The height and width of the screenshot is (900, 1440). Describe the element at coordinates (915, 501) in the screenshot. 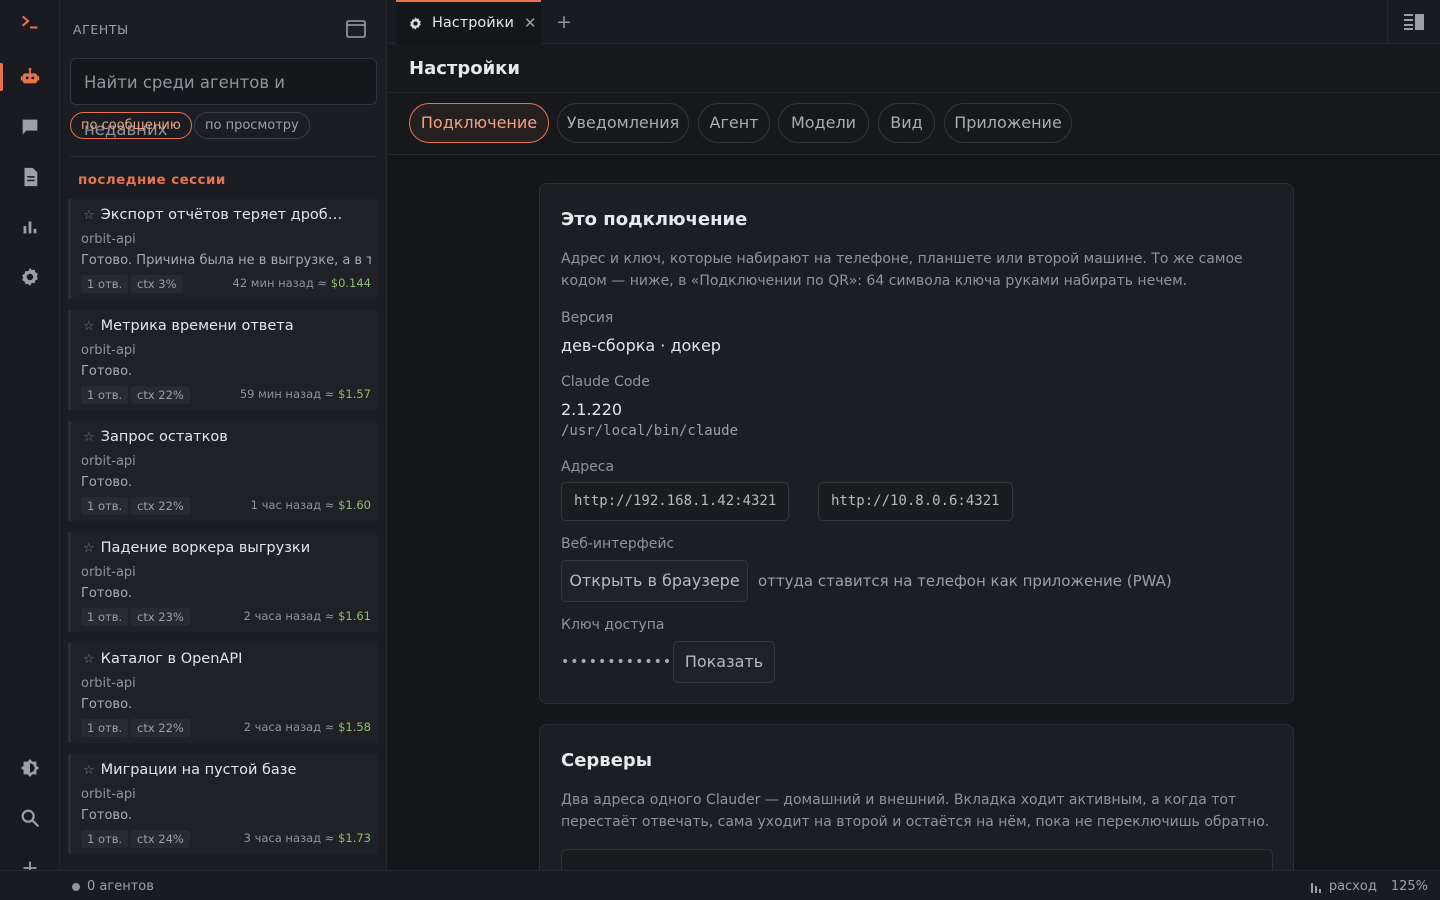

I see `address-chip: http://10.8.0.6:4321` at that location.